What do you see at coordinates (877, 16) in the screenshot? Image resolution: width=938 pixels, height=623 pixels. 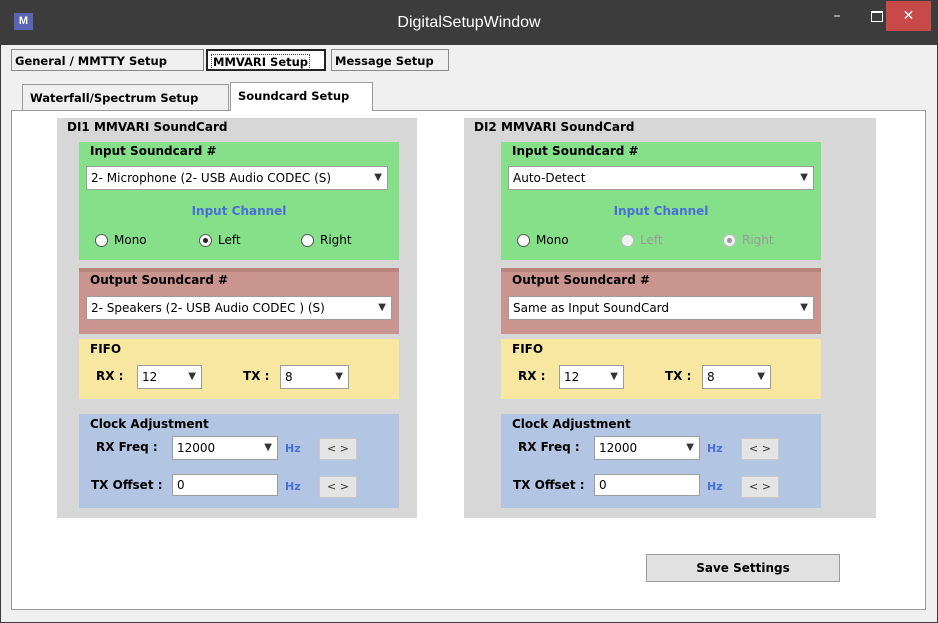 I see `maximize-icon` at bounding box center [877, 16].